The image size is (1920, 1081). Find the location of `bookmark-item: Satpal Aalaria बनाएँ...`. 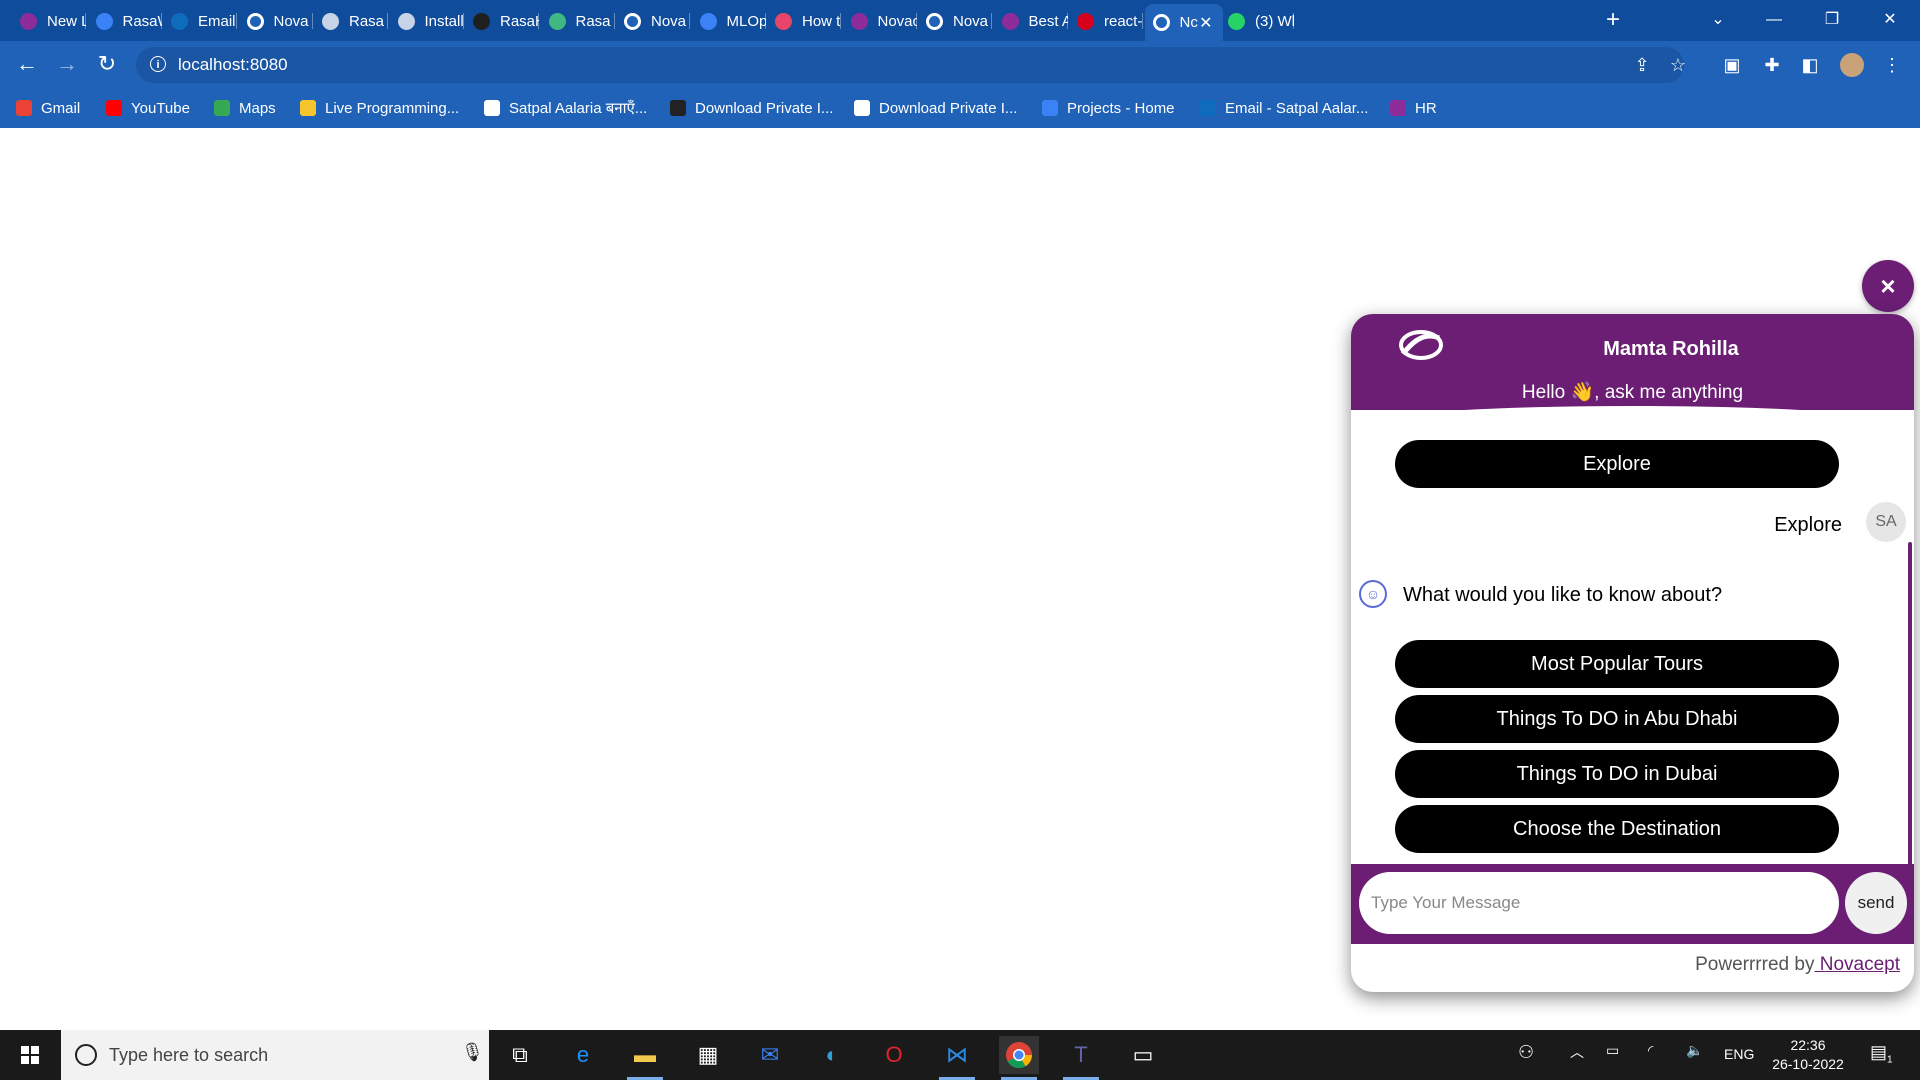

bookmark-item: Satpal Aalaria बनाएँ... is located at coordinates (565, 108).